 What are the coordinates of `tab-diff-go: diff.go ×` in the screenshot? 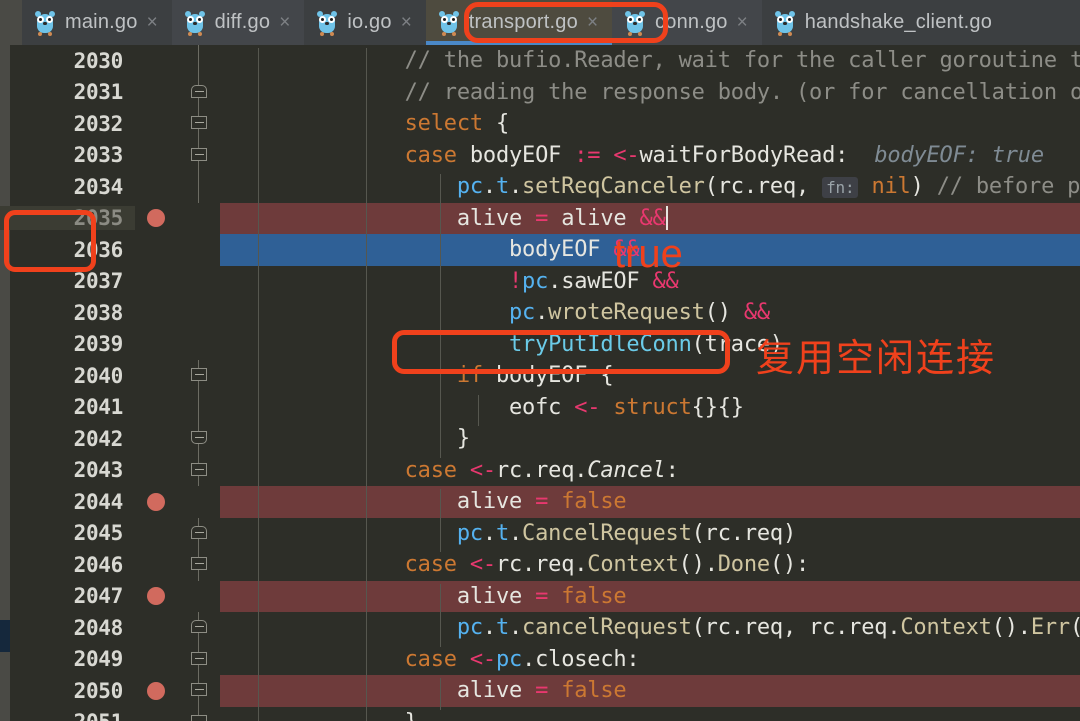 It's located at (238, 22).